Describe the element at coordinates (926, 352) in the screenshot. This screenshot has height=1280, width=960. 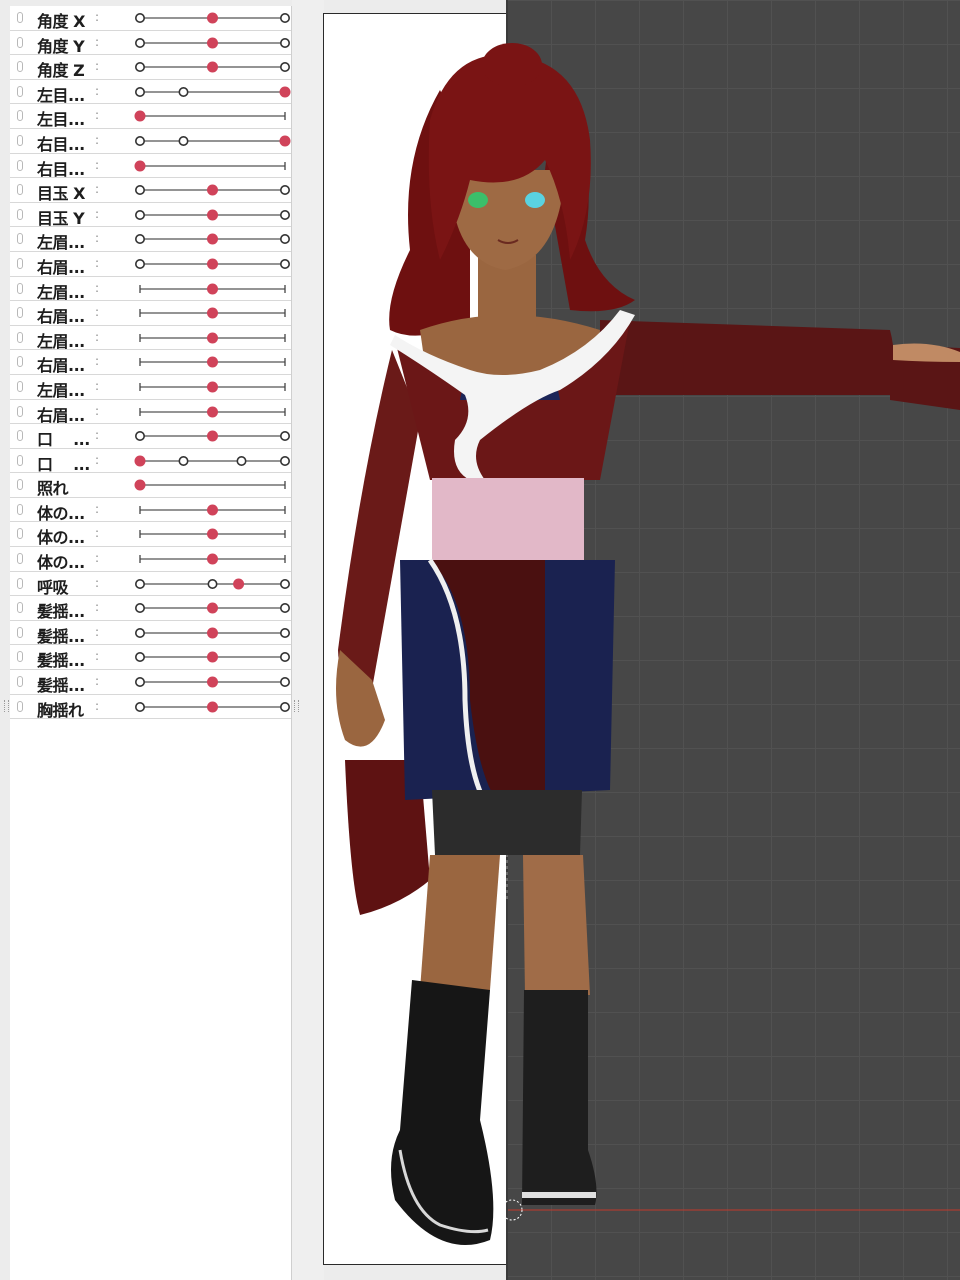
I see `hand-right` at that location.